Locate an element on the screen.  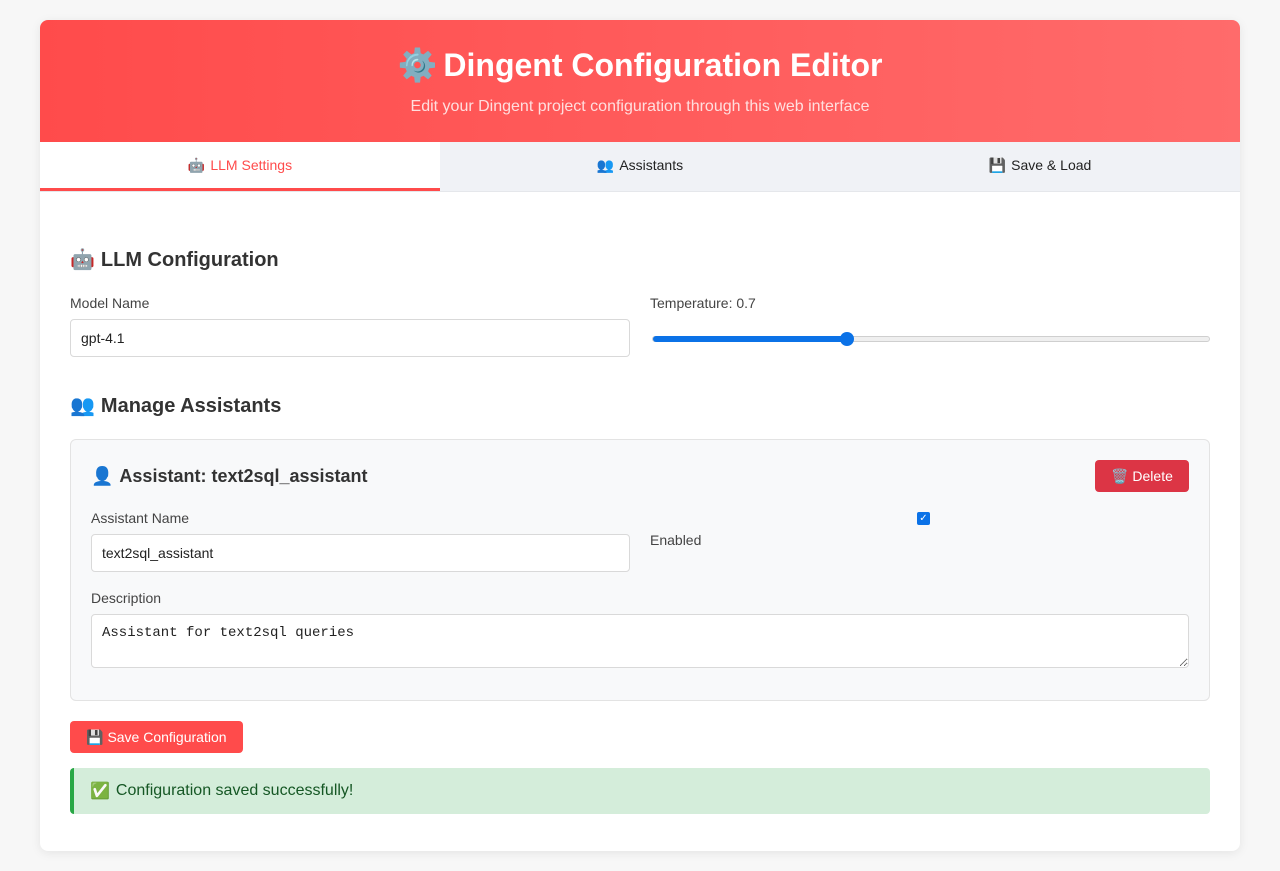
assistant-name-group: Assistant Name is located at coordinates (360, 541).